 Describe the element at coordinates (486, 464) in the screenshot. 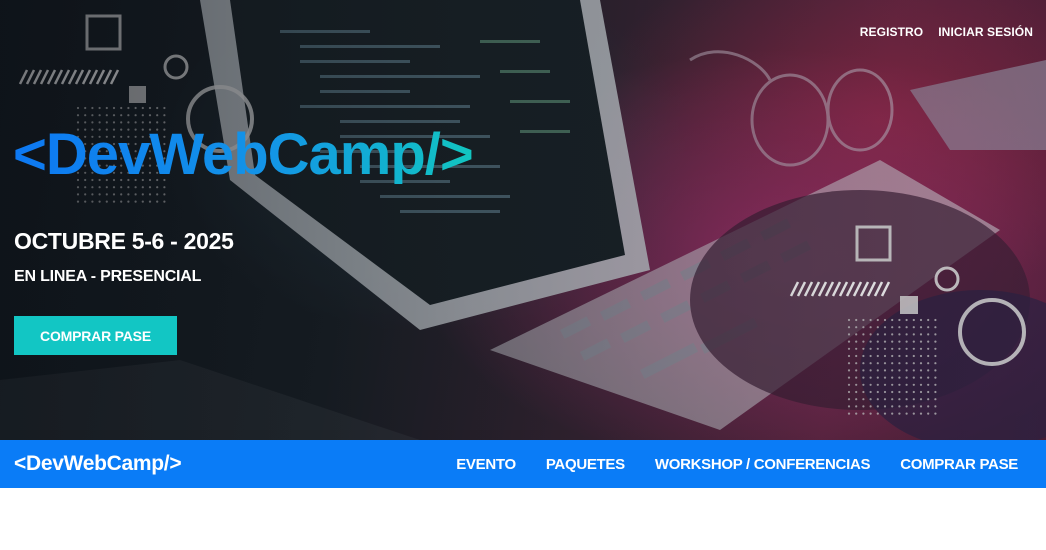

I see `nav-link-evento: EVENTO` at that location.